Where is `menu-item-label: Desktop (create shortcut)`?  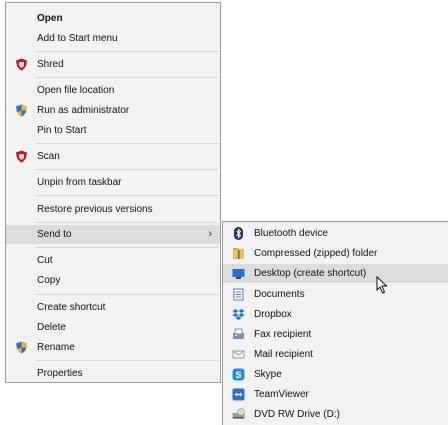
menu-item-label: Desktop (create shortcut) is located at coordinates (310, 273).